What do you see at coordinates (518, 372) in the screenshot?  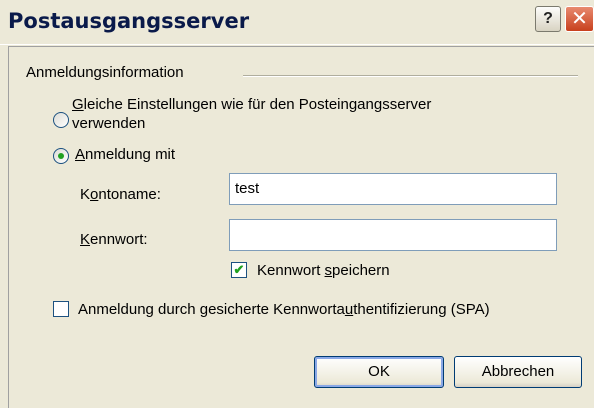 I see `cancel-button: Abbrechen` at bounding box center [518, 372].